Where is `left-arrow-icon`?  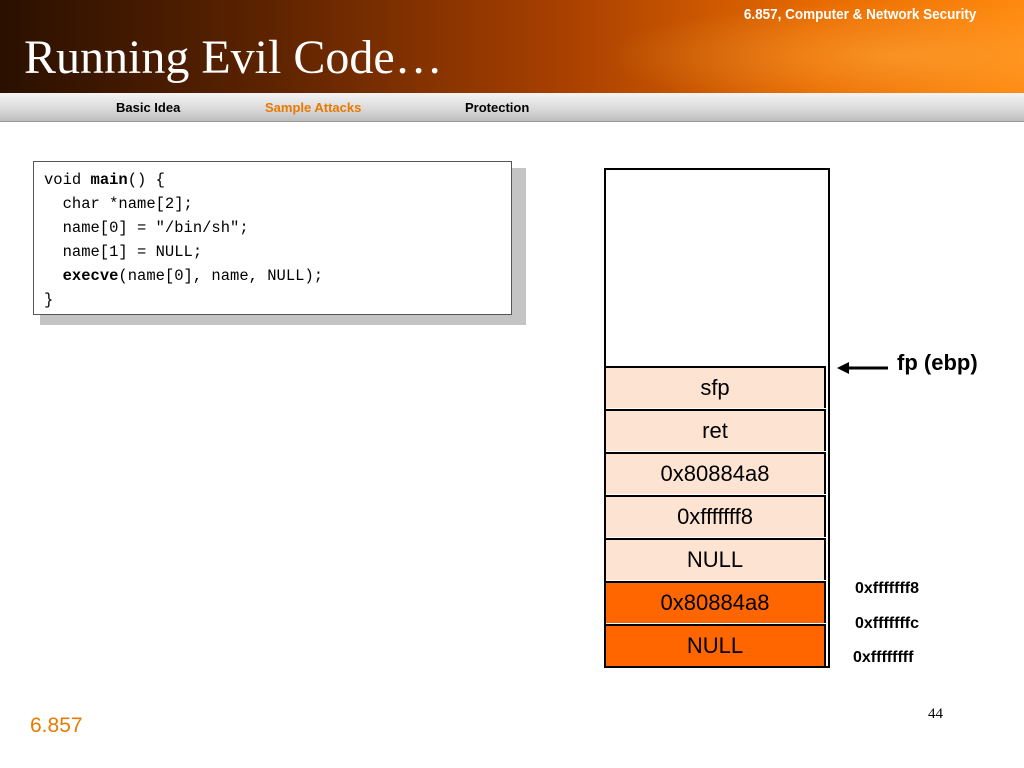 left-arrow-icon is located at coordinates (862, 368).